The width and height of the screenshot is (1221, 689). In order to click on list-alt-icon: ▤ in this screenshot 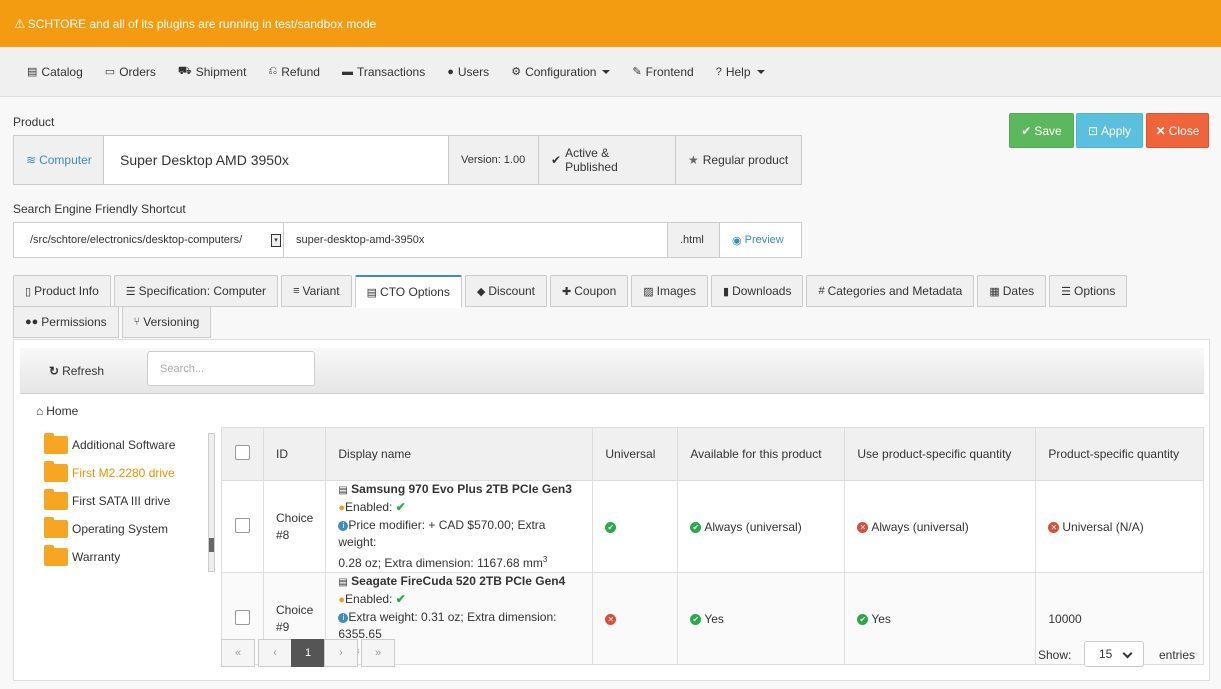, I will do `click(372, 292)`.